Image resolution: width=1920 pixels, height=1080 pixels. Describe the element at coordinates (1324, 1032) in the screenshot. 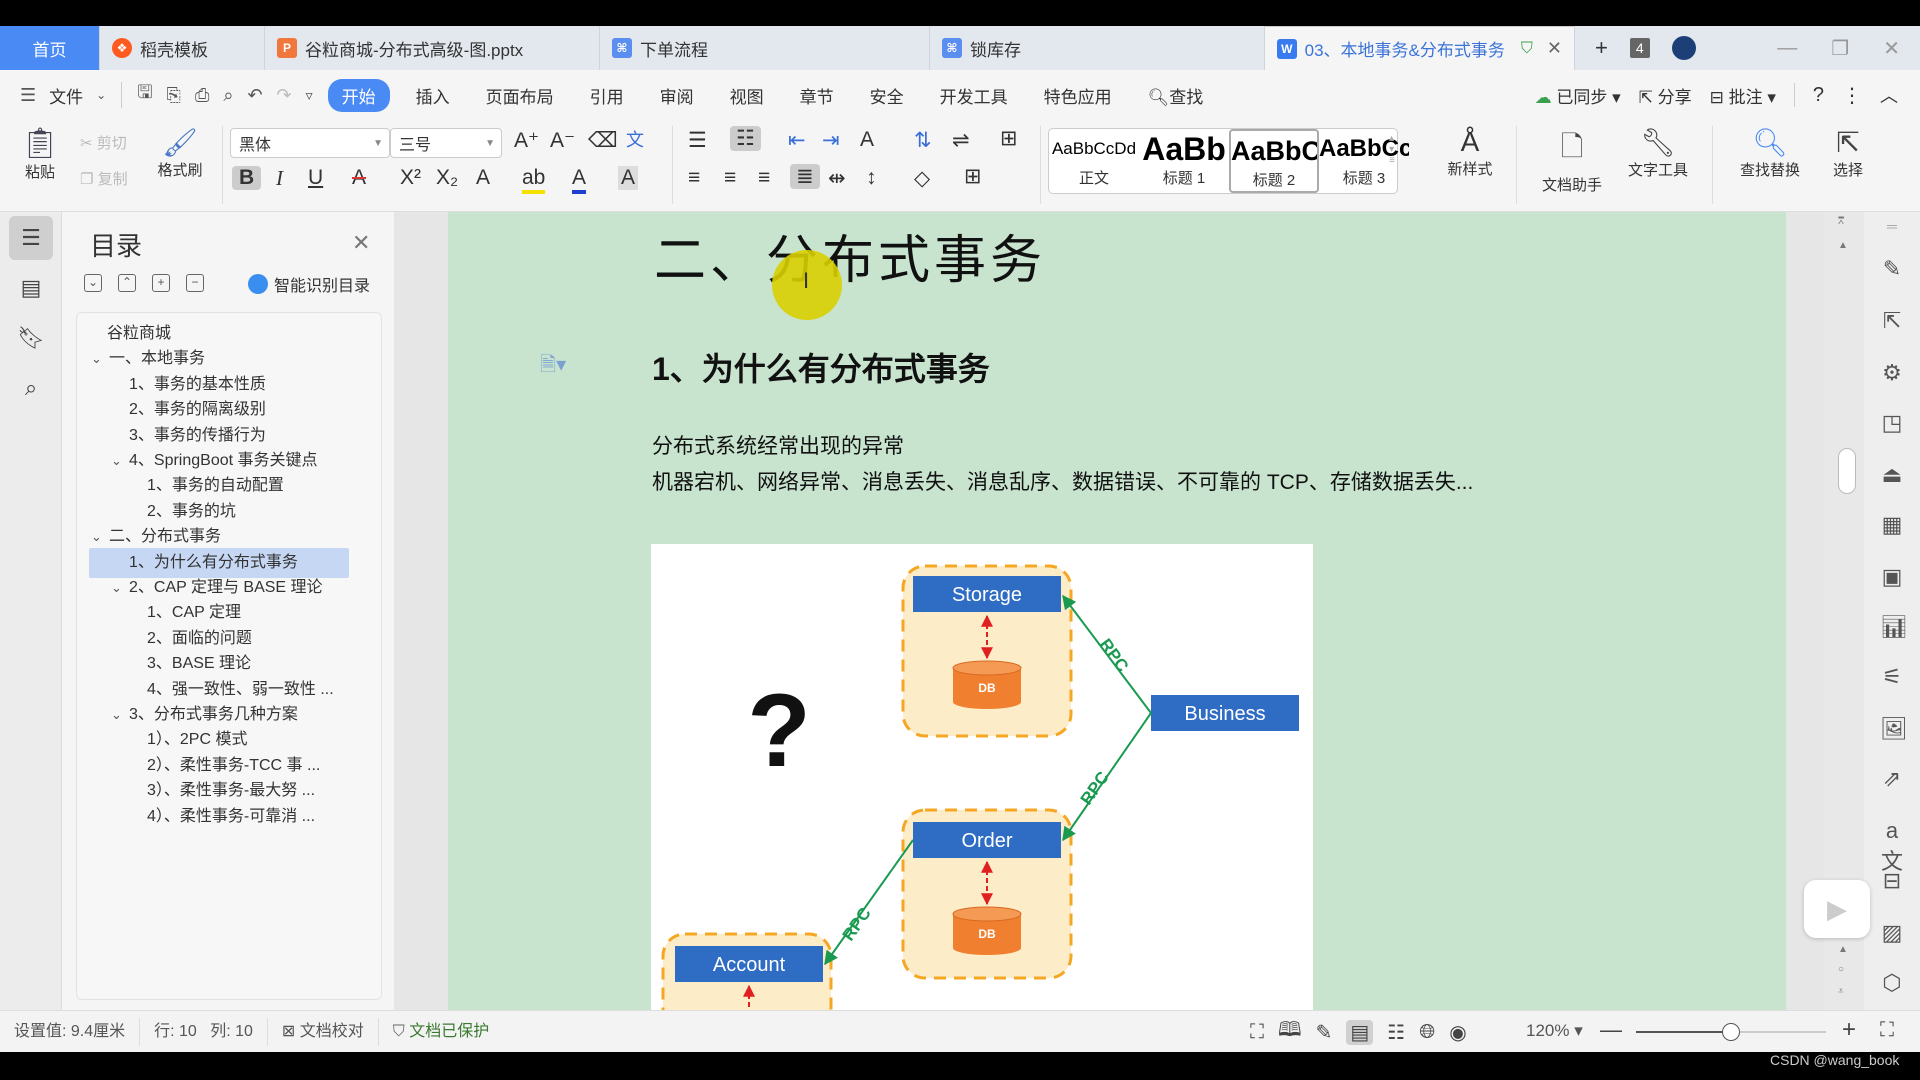

I see `write-mode-icon: ✎` at that location.